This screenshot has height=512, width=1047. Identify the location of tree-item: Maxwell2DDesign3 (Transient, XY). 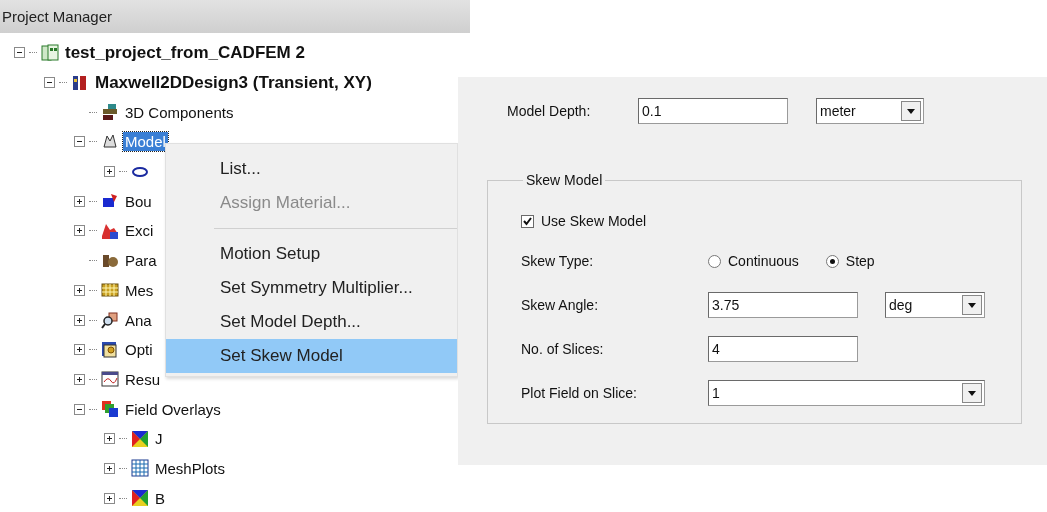
(233, 82).